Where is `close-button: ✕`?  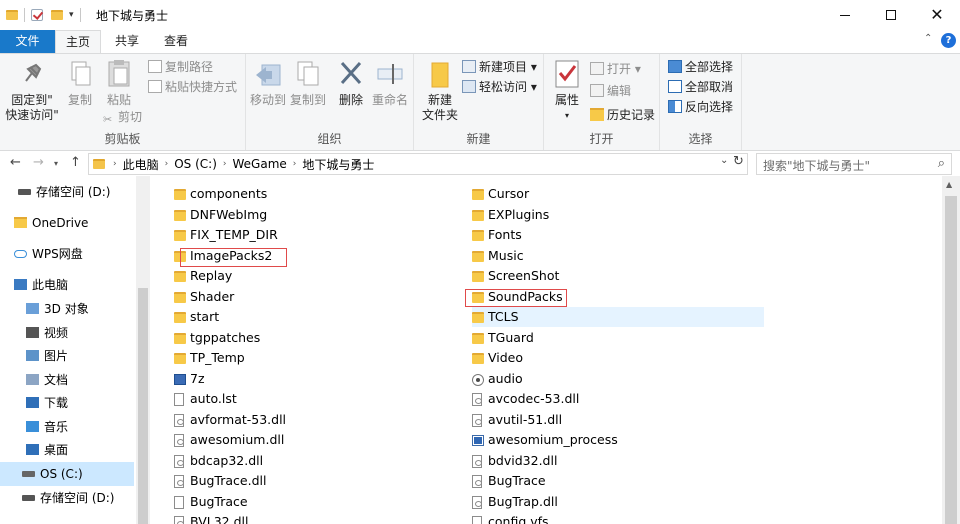 close-button: ✕ is located at coordinates (937, 15).